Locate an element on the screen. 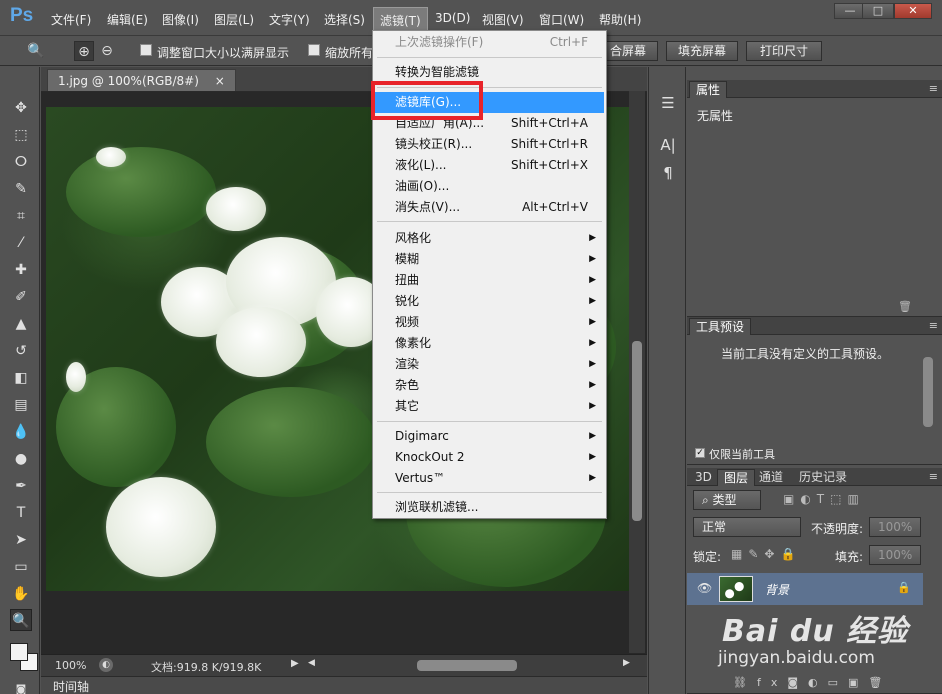 The image size is (942, 694). menu-file: 文件(F) is located at coordinates (71, 19).